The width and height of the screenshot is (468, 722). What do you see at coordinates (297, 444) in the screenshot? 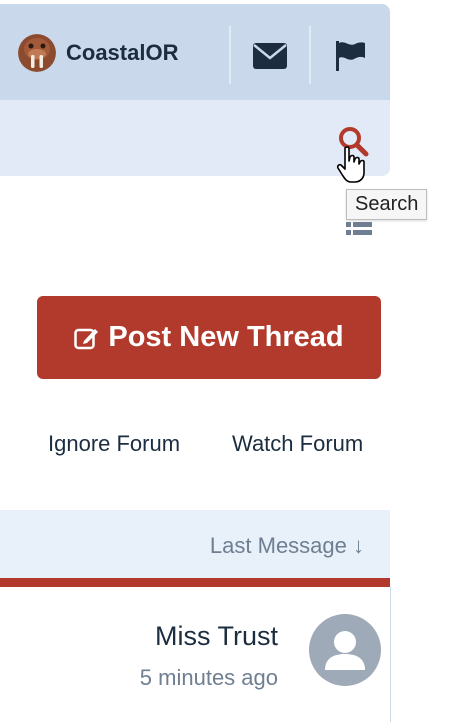
I see `watch-forum-link: Watch Forum` at bounding box center [297, 444].